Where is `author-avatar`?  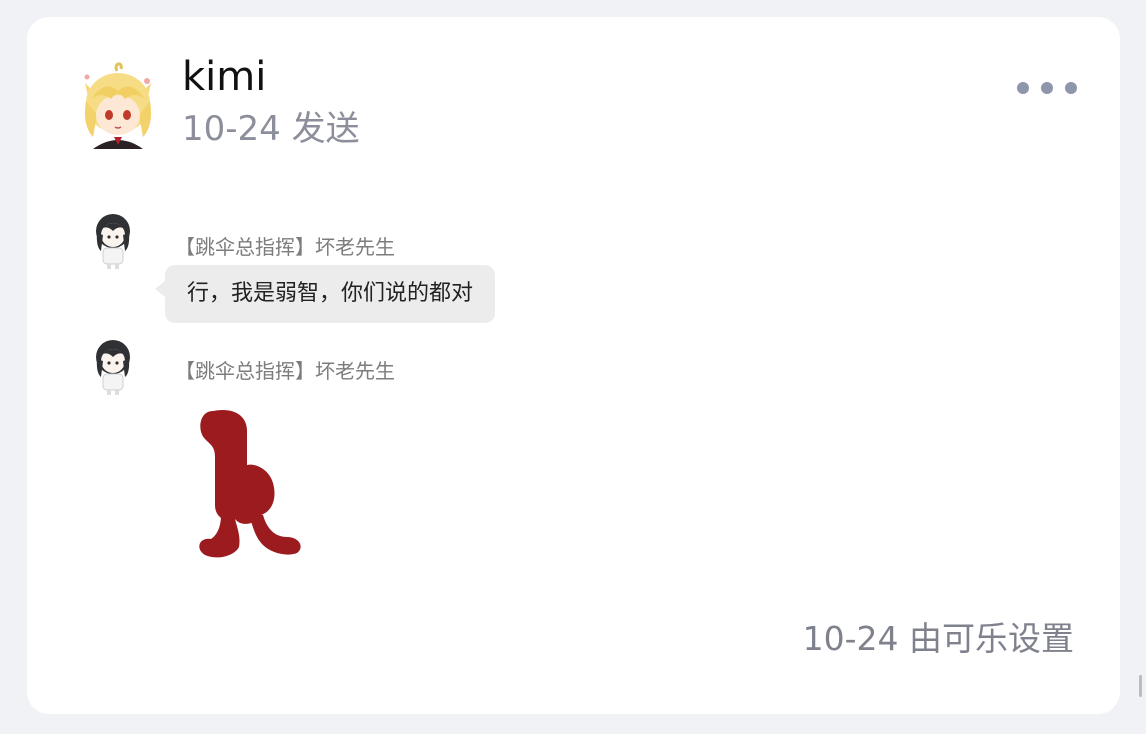 author-avatar is located at coordinates (118, 107).